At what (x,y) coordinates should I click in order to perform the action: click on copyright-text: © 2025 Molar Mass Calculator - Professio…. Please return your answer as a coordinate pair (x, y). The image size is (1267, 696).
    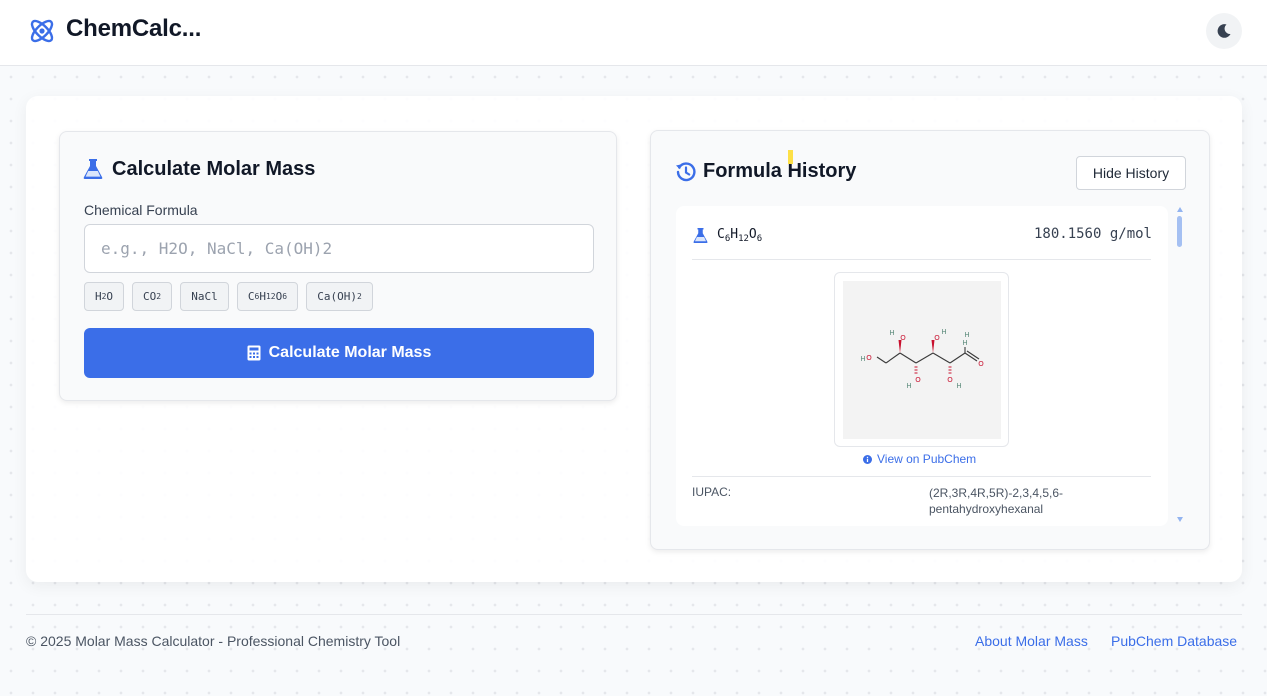
    Looking at the image, I should click on (213, 641).